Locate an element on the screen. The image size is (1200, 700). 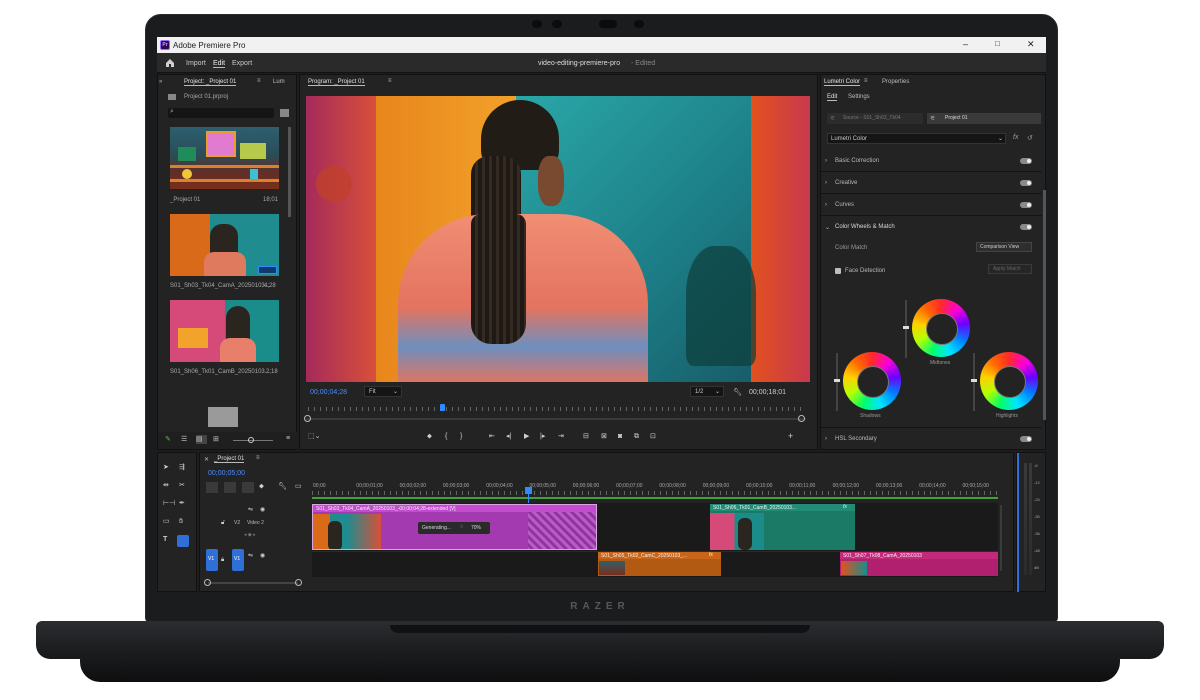
overwrite-icon: ⊠ is located at coordinates (604, 437).